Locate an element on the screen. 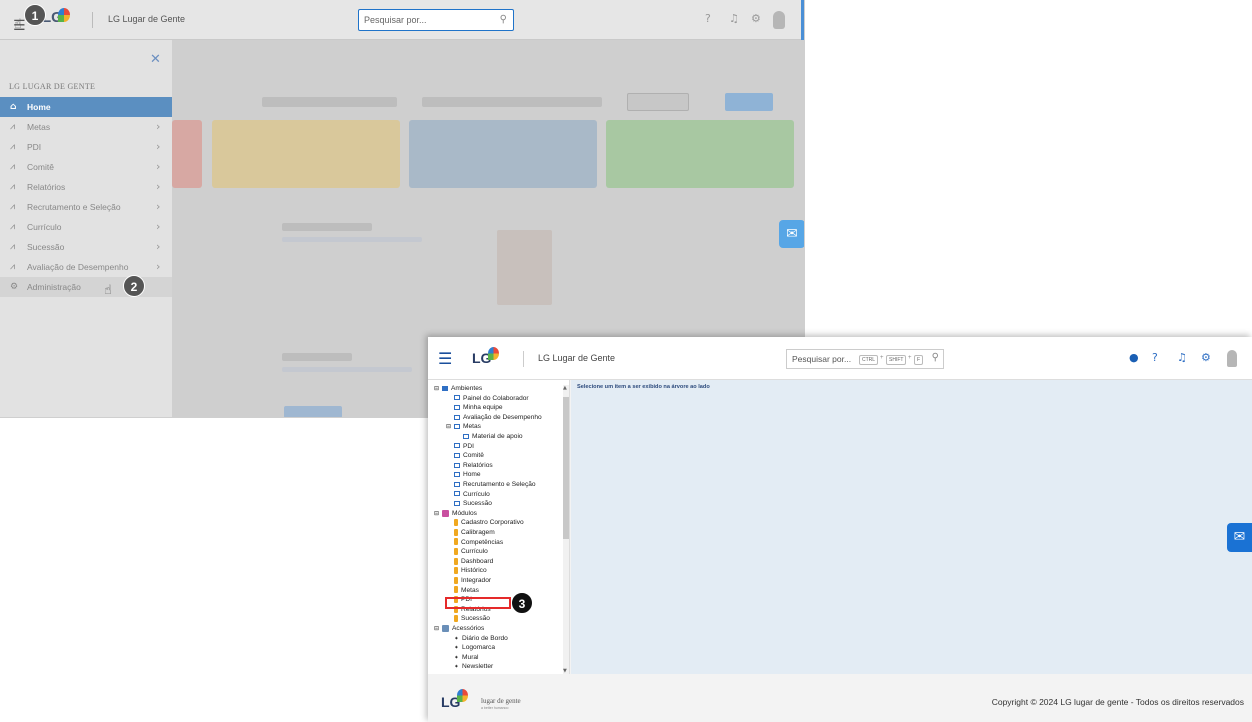  sidebar-item-label: Currículo is located at coordinates (44, 227).